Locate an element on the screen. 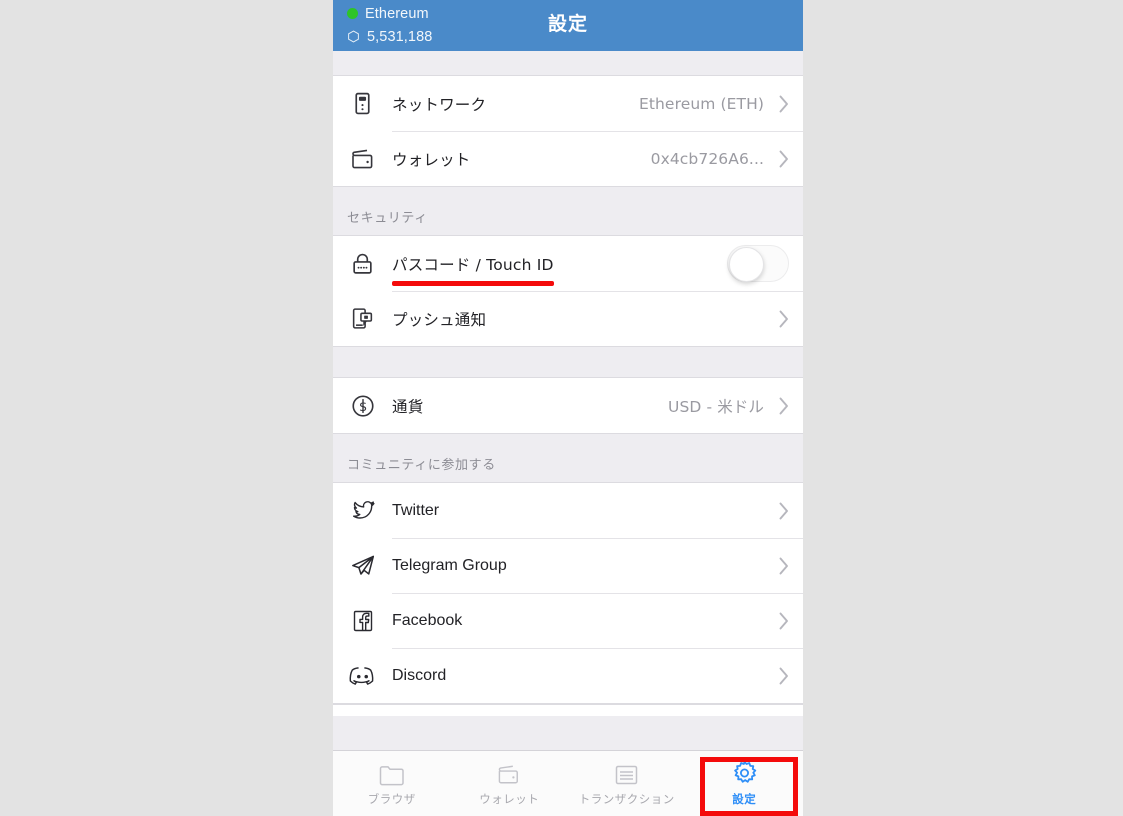 Image resolution: width=1123 pixels, height=816 pixels. browser-icon is located at coordinates (392, 773).